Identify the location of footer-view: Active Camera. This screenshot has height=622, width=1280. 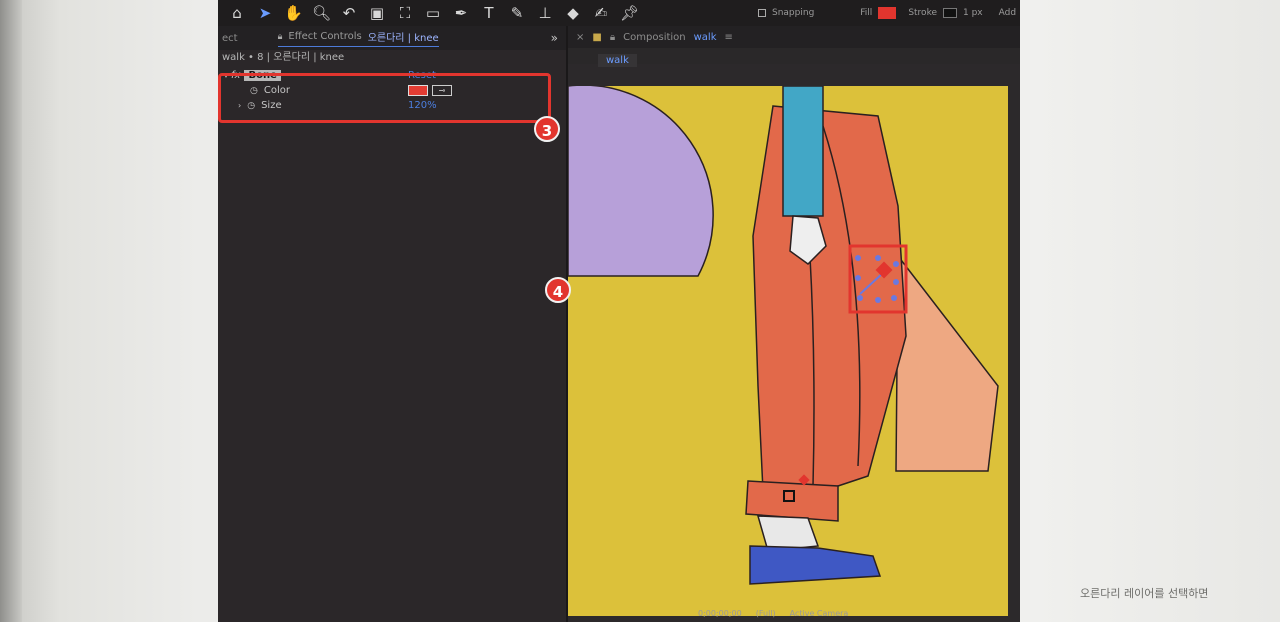
(819, 613).